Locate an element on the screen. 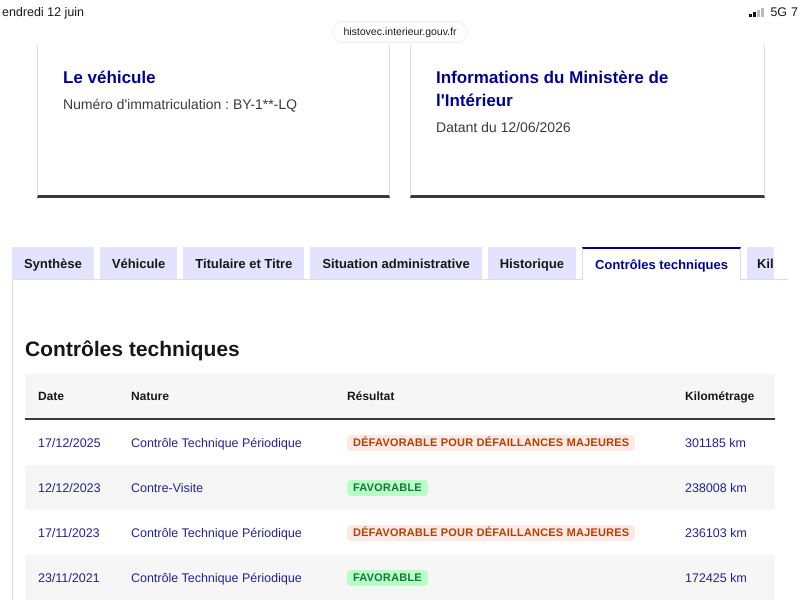  column-header: Kilométrage is located at coordinates (720, 396).